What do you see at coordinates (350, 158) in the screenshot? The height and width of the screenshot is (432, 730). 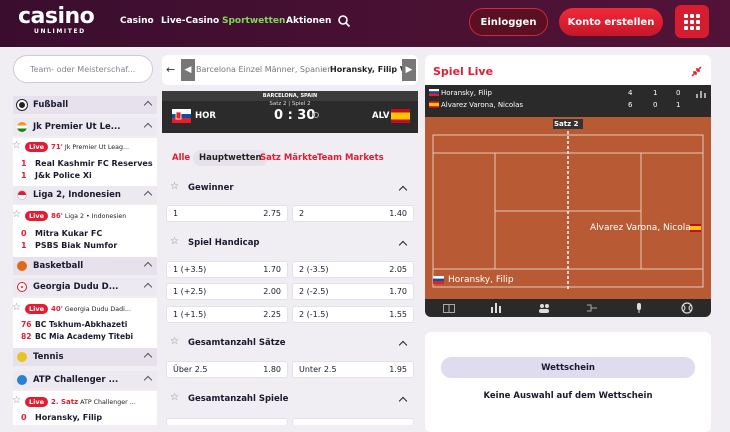 I see `tab-team-markets: Team Markets` at bounding box center [350, 158].